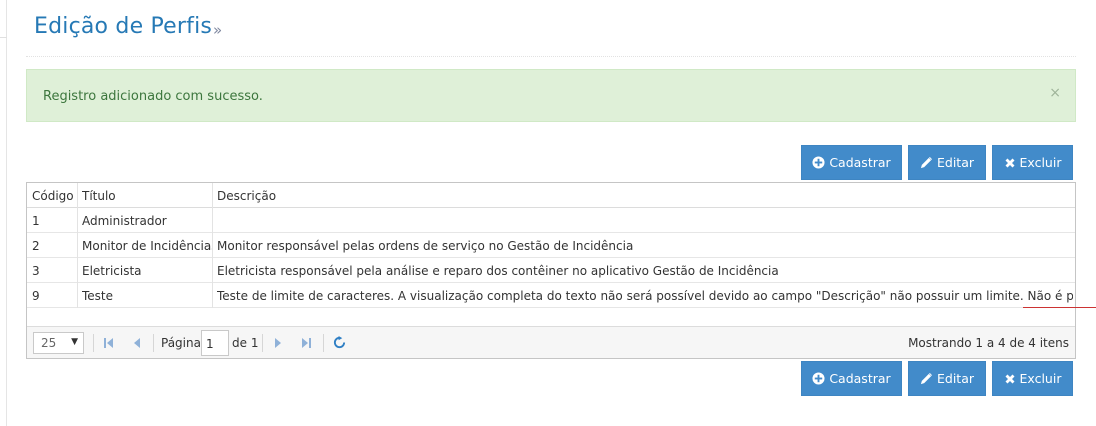 The height and width of the screenshot is (426, 1096). Describe the element at coordinates (147, 246) in the screenshot. I see `cell-titulo: Monitor de Incidências` at that location.